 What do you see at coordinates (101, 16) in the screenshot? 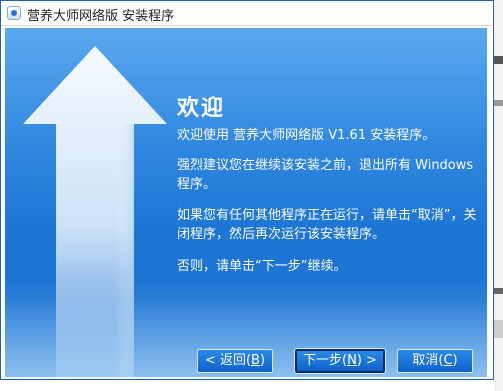
I see `window-title: 营养大师网络版 安装程序` at bounding box center [101, 16].